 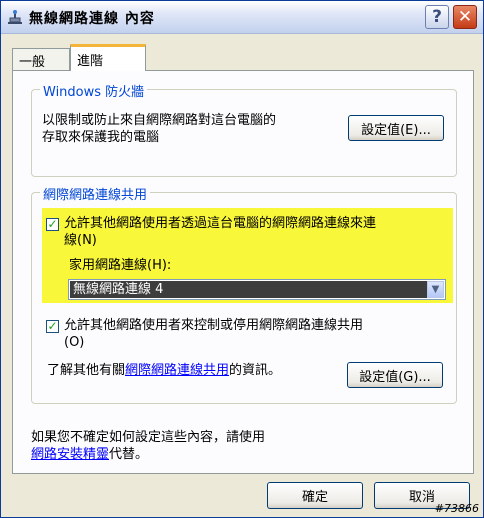 I want to click on ok-button: 確定, so click(x=315, y=495).